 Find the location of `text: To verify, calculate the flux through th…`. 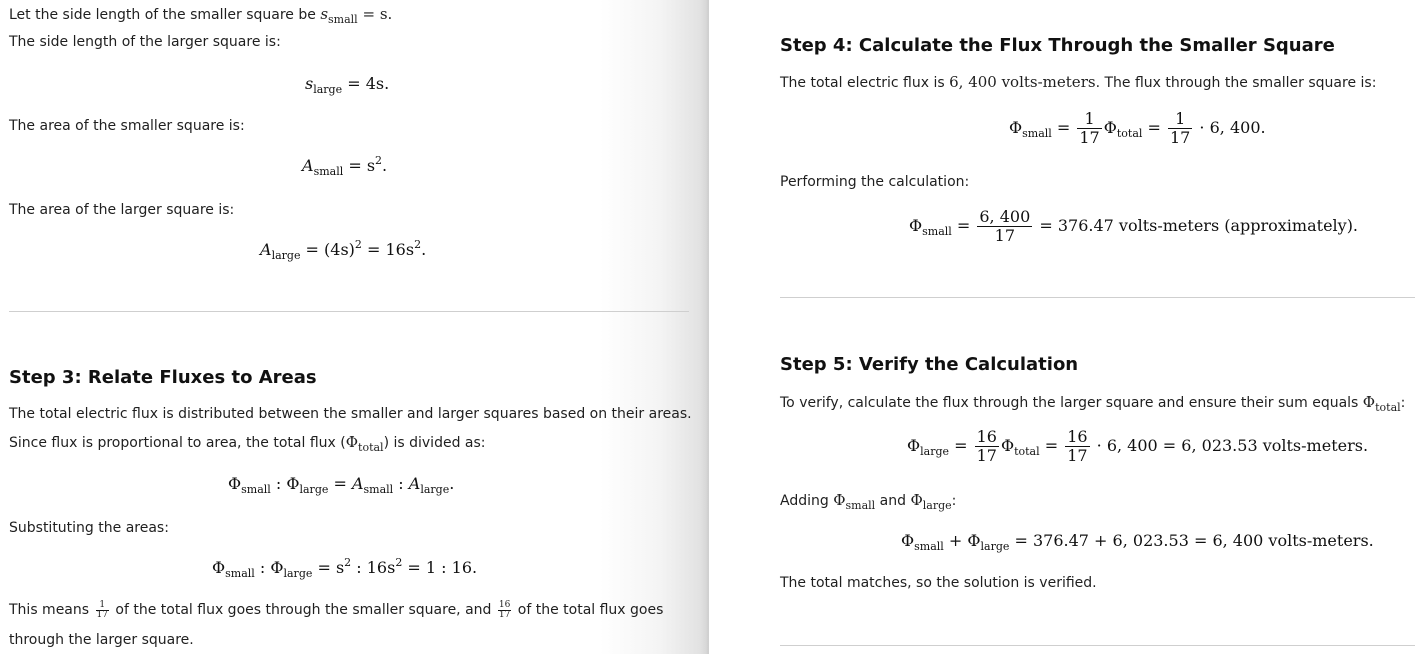

text: To verify, calculate the flux through th… is located at coordinates (1071, 403).